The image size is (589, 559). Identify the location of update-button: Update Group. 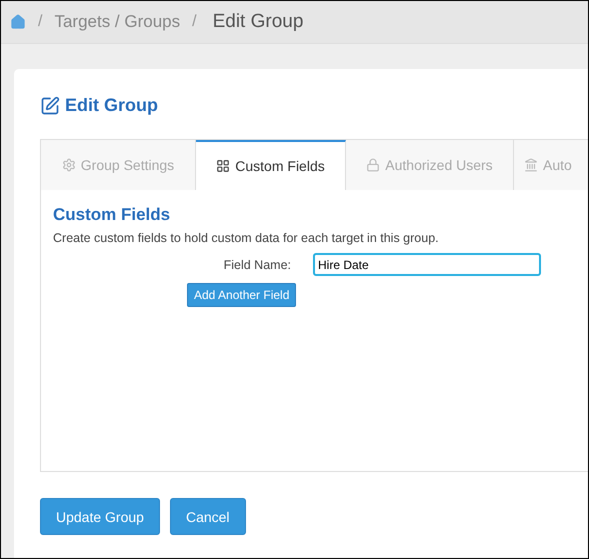
(100, 516).